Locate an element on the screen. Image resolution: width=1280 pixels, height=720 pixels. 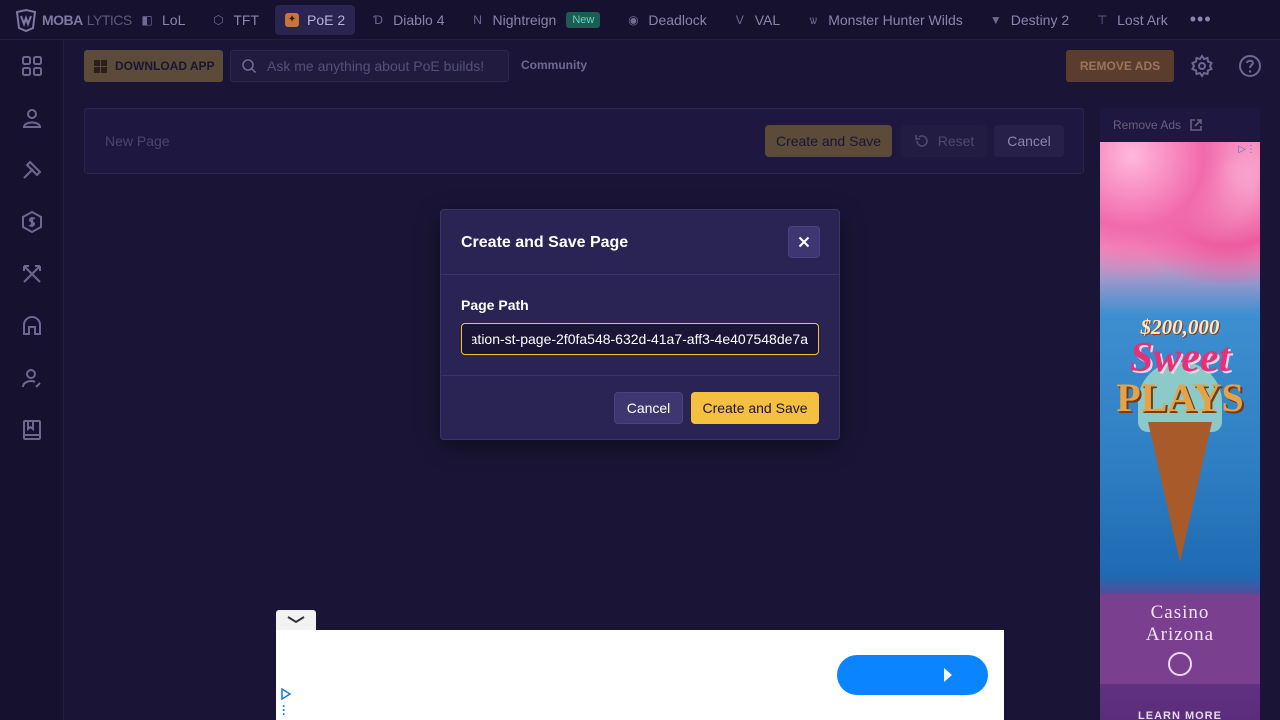
bottom-ad-banner: · · · is located at coordinates (640, 675).